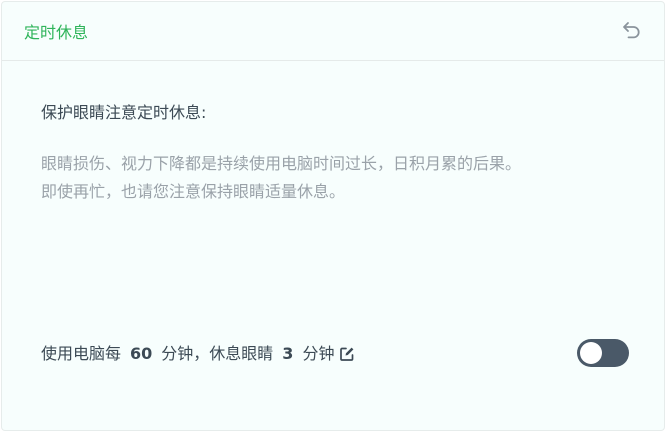  What do you see at coordinates (318, 353) in the screenshot?
I see `schedule-unit-minutes: 分钟` at bounding box center [318, 353].